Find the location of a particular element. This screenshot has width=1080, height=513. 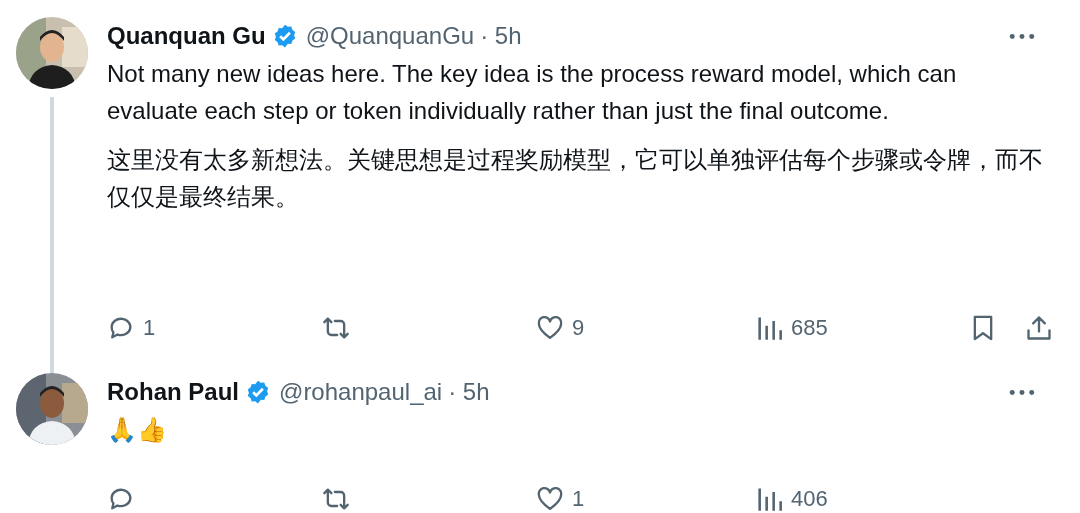

views-count: 406 is located at coordinates (809, 499).